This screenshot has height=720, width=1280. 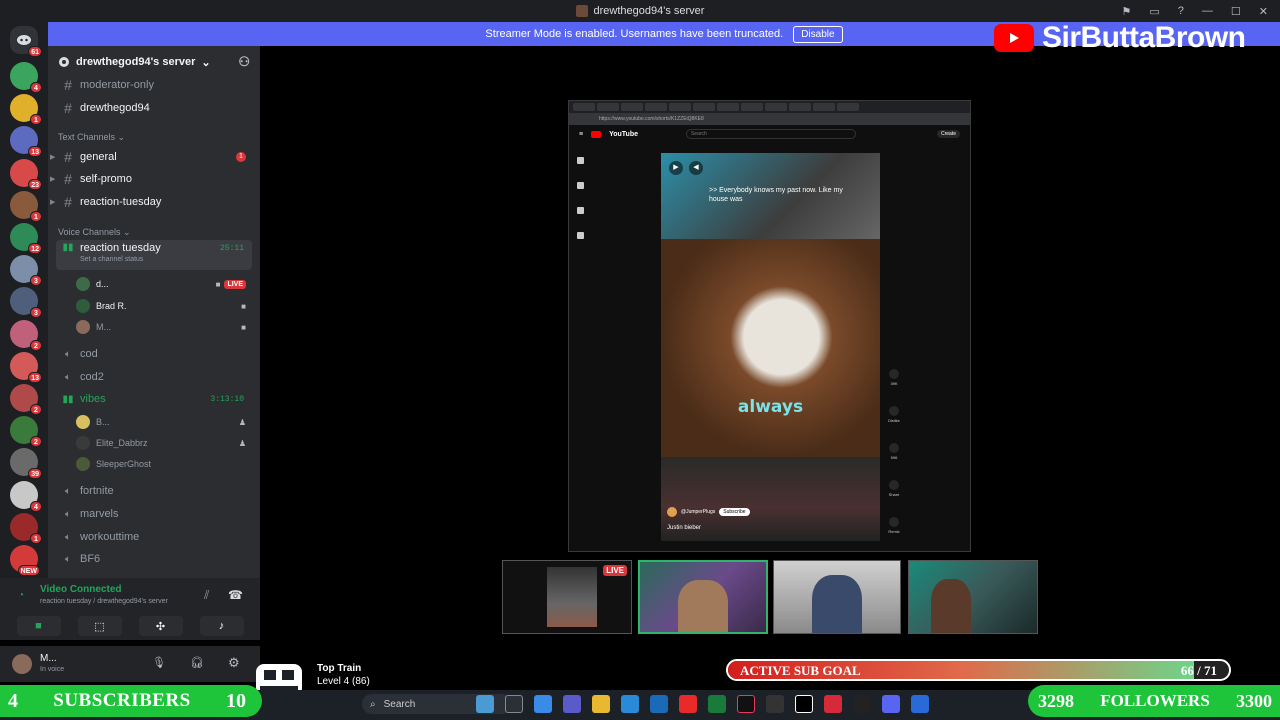 What do you see at coordinates (688, 704) in the screenshot?
I see `youtube-app-icon` at bounding box center [688, 704].